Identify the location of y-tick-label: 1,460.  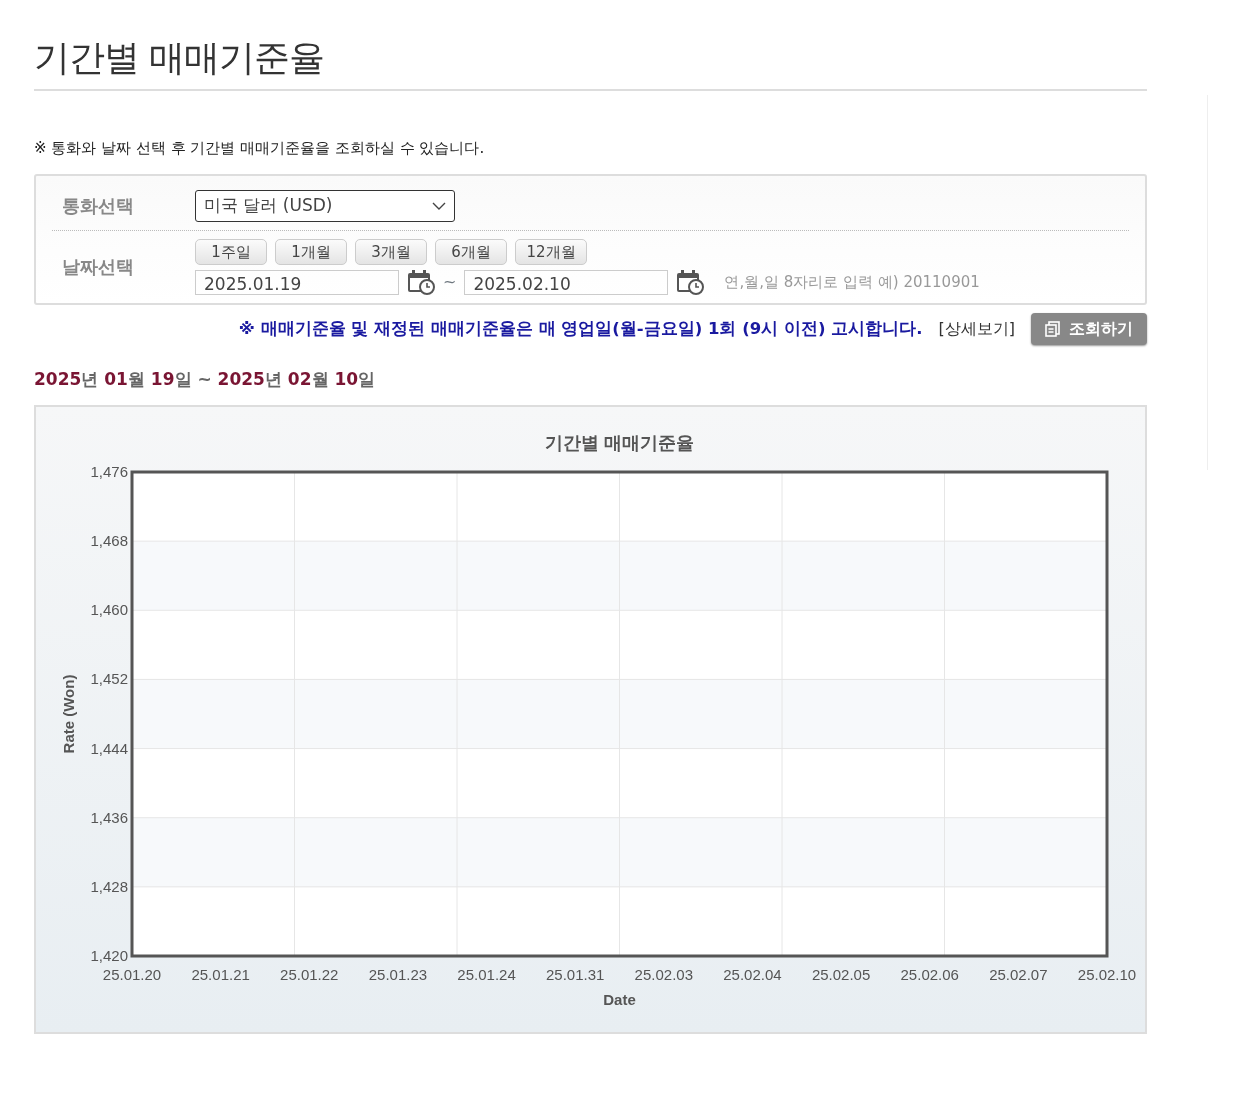
(109, 609).